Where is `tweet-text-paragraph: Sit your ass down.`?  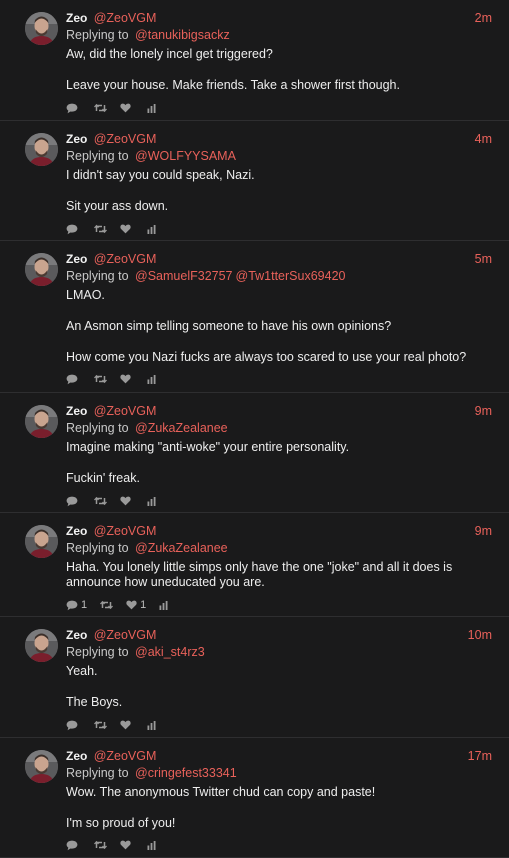
tweet-text-paragraph: Sit your ass down. is located at coordinates (117, 206).